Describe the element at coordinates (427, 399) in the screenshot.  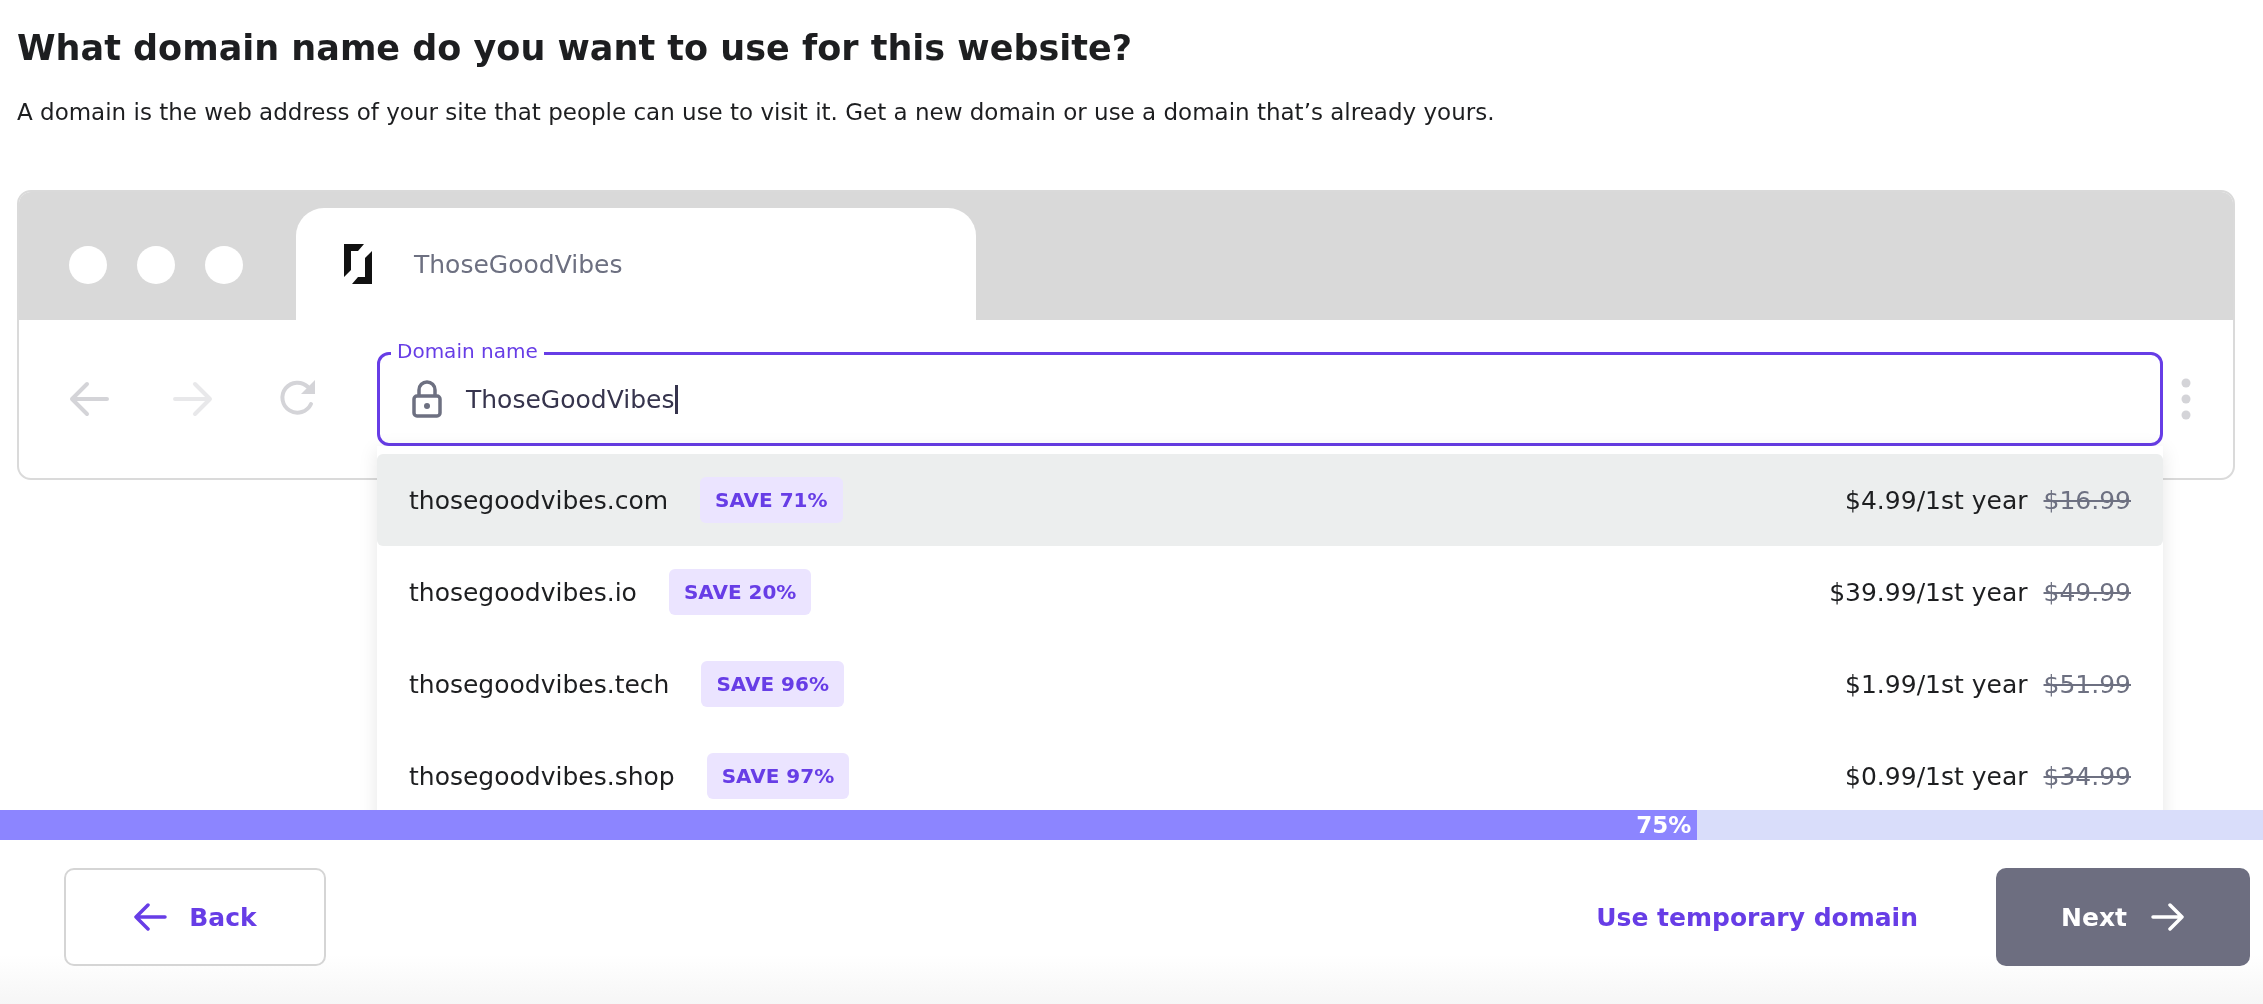
I see `lock-icon` at that location.